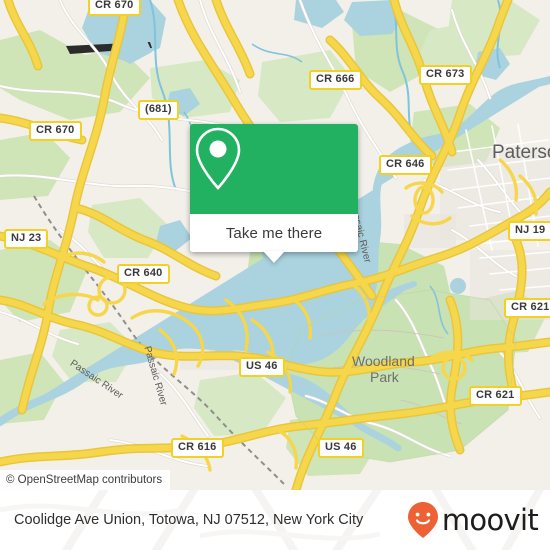  I want to click on destination-popup-card: Take me there, so click(274, 193).